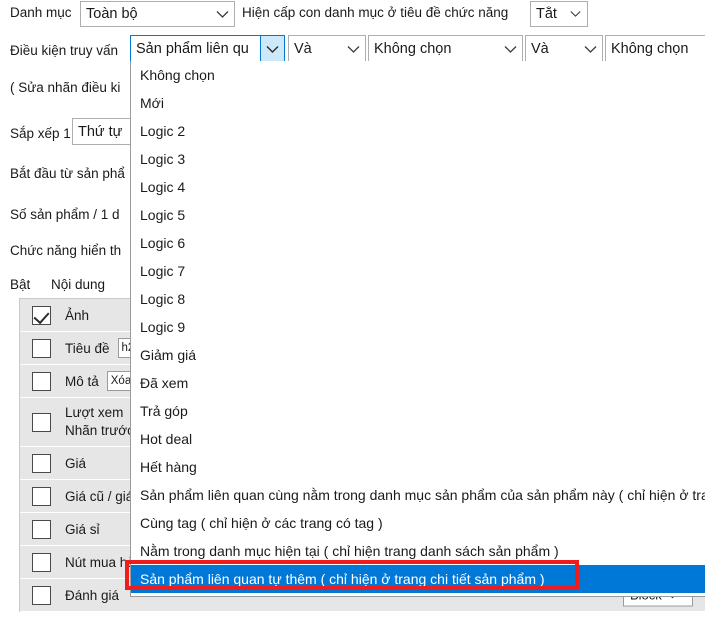  I want to click on dropdown-option: Logic 7, so click(418, 271).